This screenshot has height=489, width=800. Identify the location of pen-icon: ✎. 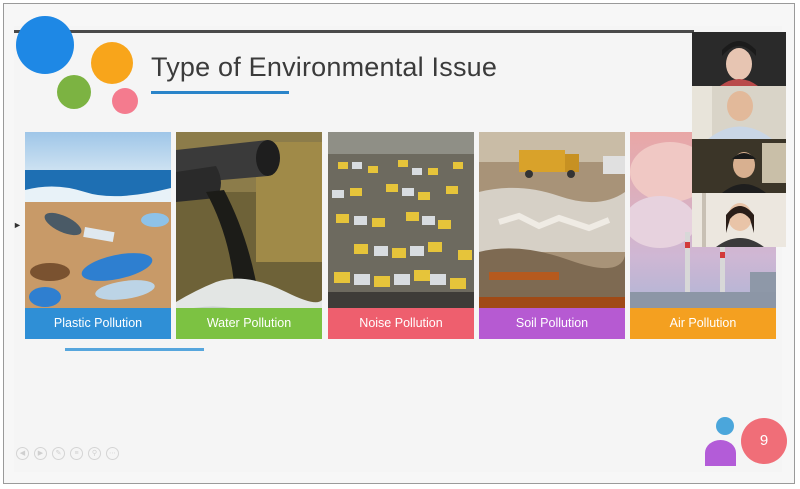
(58, 453).